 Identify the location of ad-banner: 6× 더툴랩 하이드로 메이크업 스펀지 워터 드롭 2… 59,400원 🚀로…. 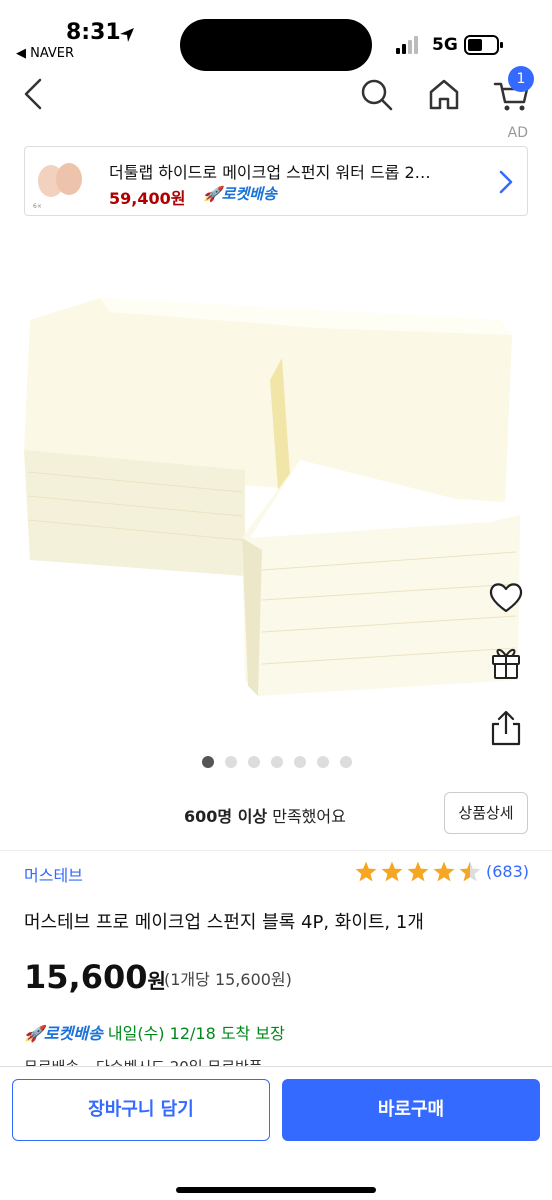
(276, 181).